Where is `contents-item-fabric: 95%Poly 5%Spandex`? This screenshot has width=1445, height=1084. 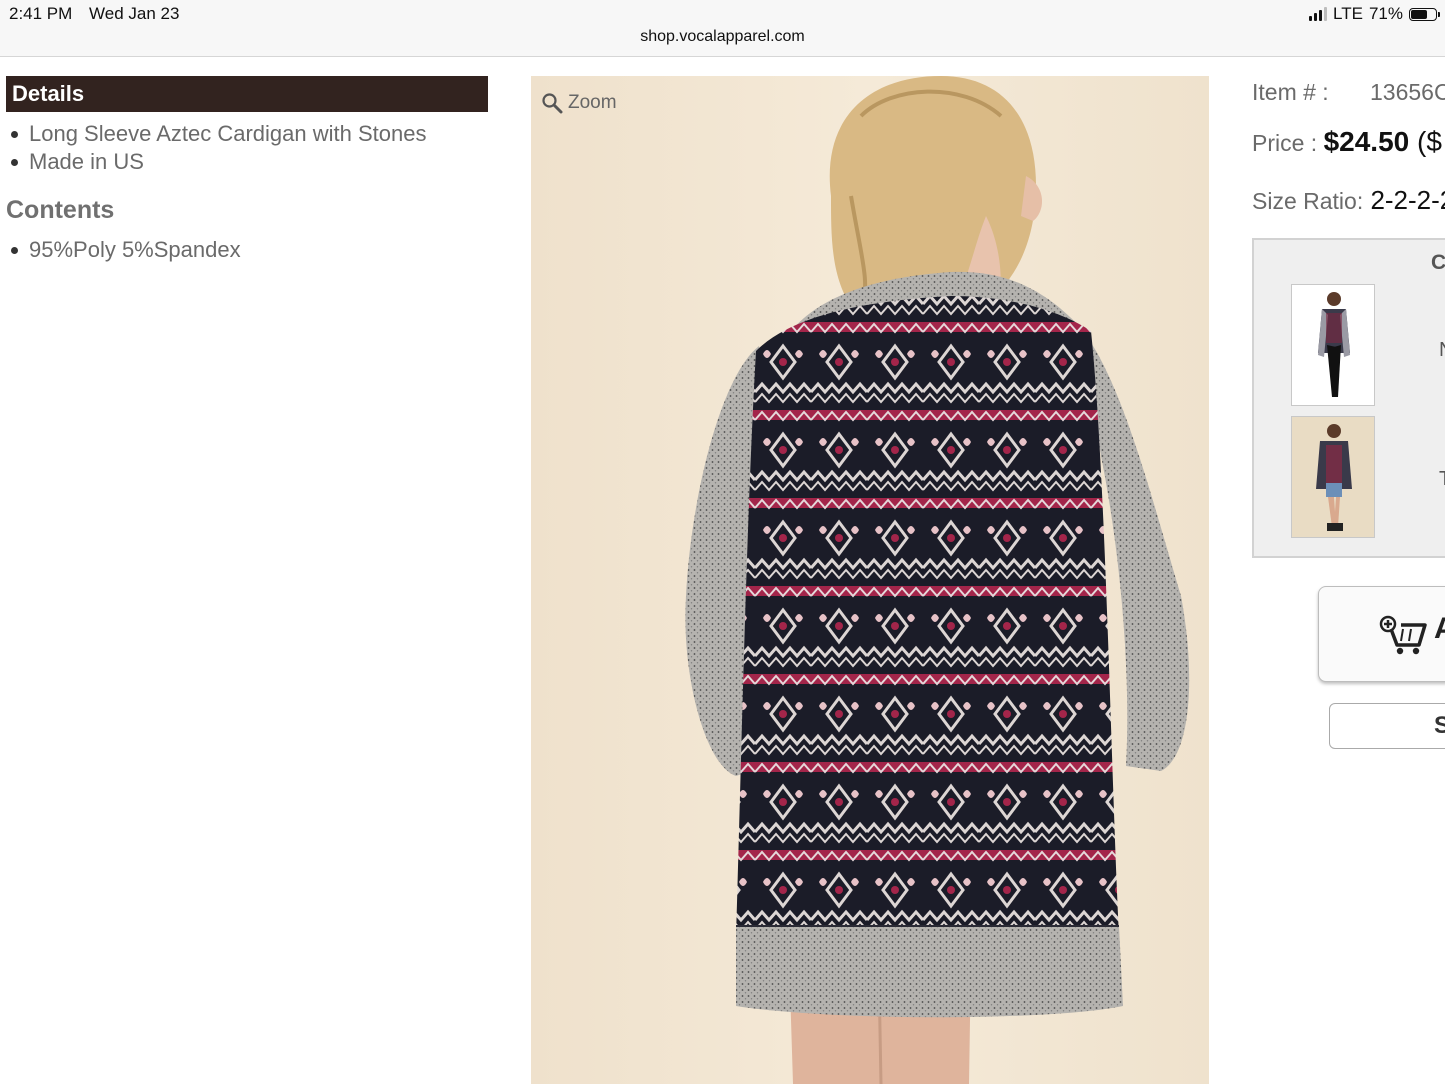 contents-item-fabric: 95%Poly 5%Spandex is located at coordinates (125, 250).